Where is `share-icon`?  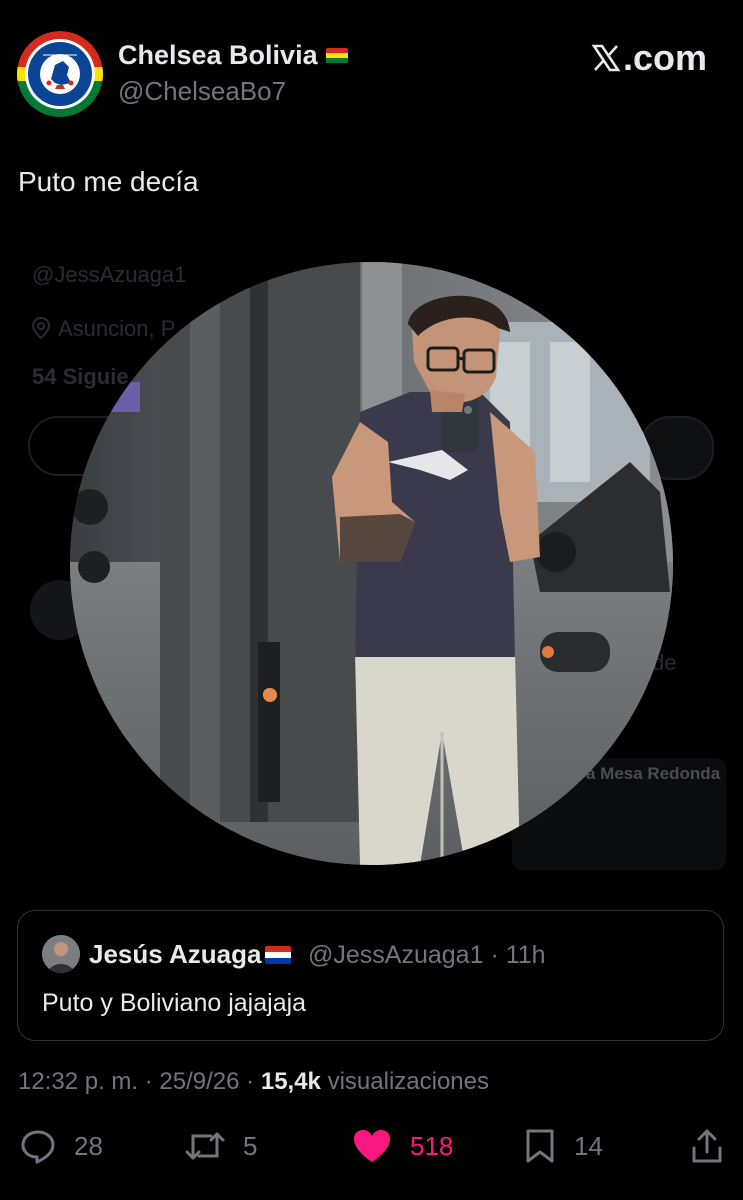 share-icon is located at coordinates (707, 1146).